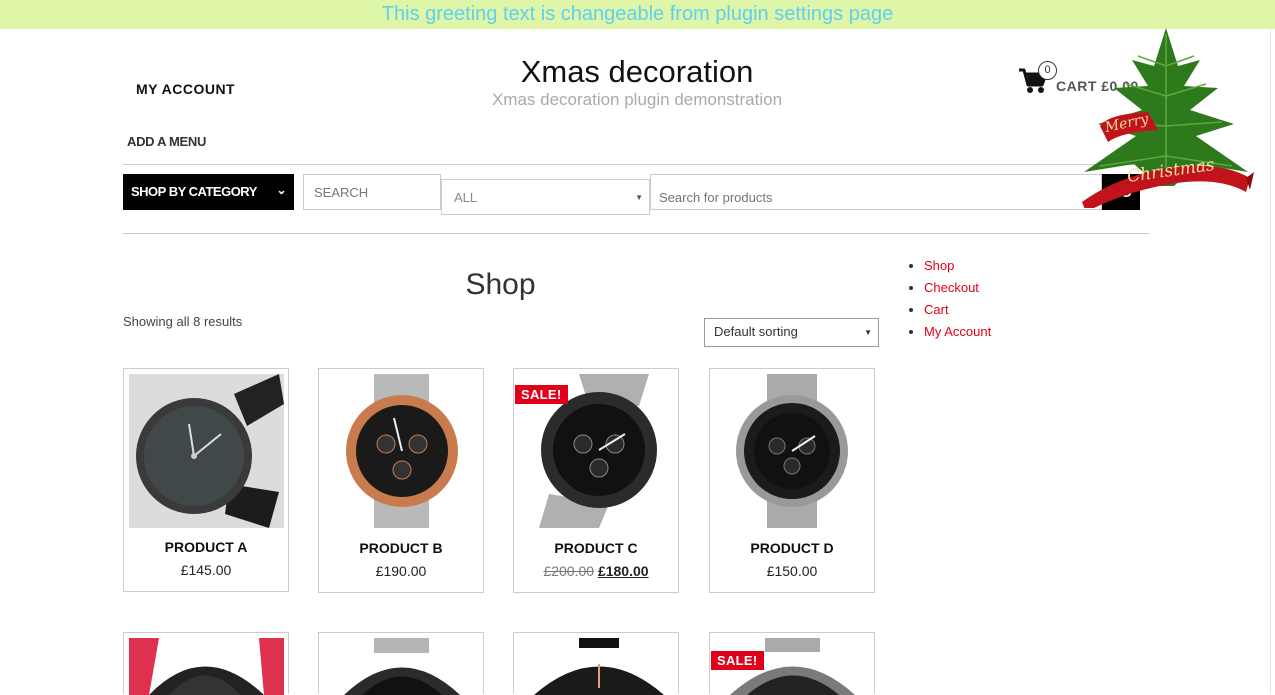  What do you see at coordinates (792, 571) in the screenshot?
I see `product-price: £150.00` at bounding box center [792, 571].